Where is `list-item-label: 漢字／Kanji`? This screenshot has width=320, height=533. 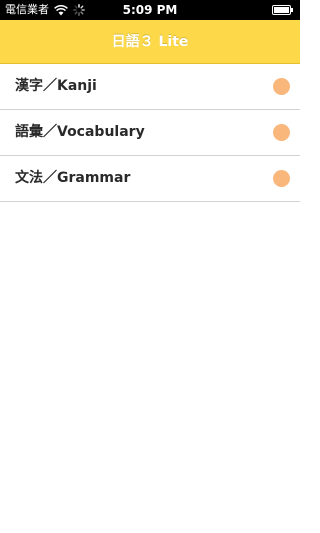 list-item-label: 漢字／Kanji is located at coordinates (56, 86).